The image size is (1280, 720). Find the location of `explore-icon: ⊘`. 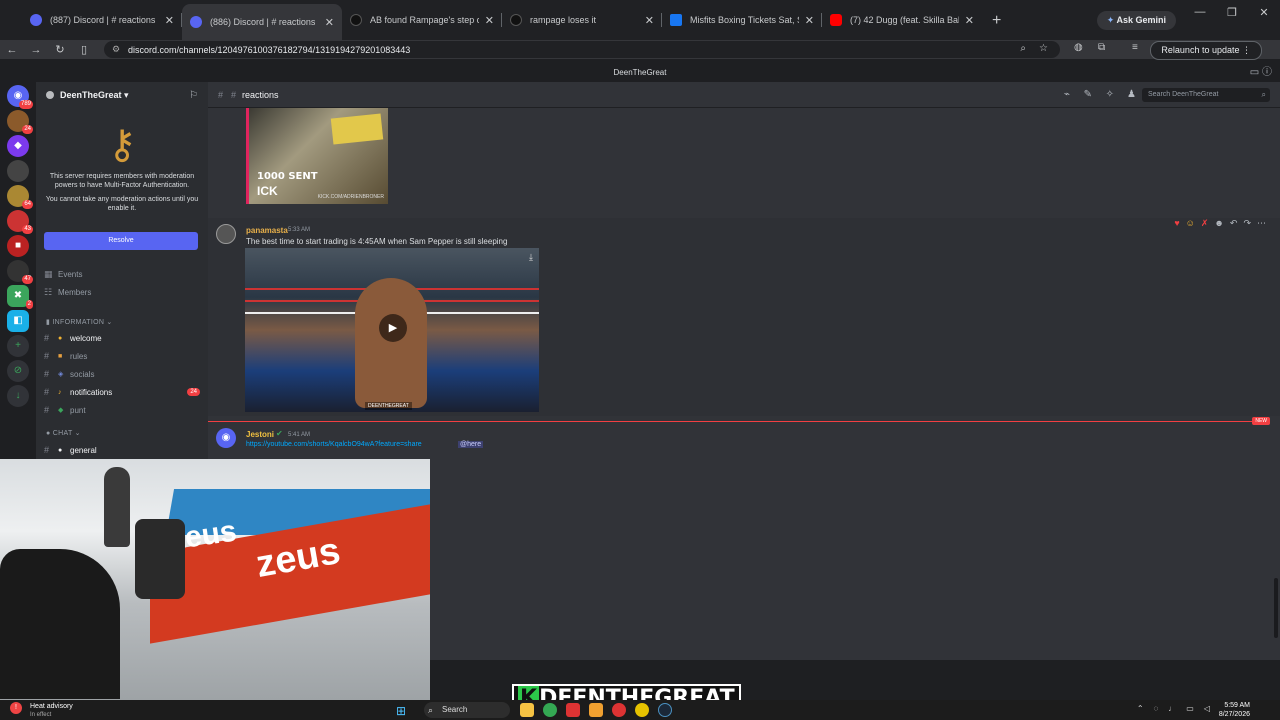

explore-icon: ⊘ is located at coordinates (18, 371).